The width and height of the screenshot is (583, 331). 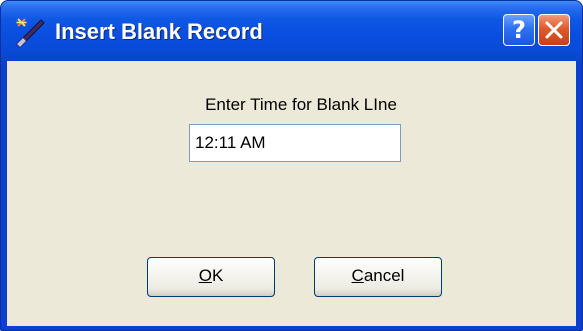 I want to click on cancel-button: Cancel, so click(x=378, y=277).